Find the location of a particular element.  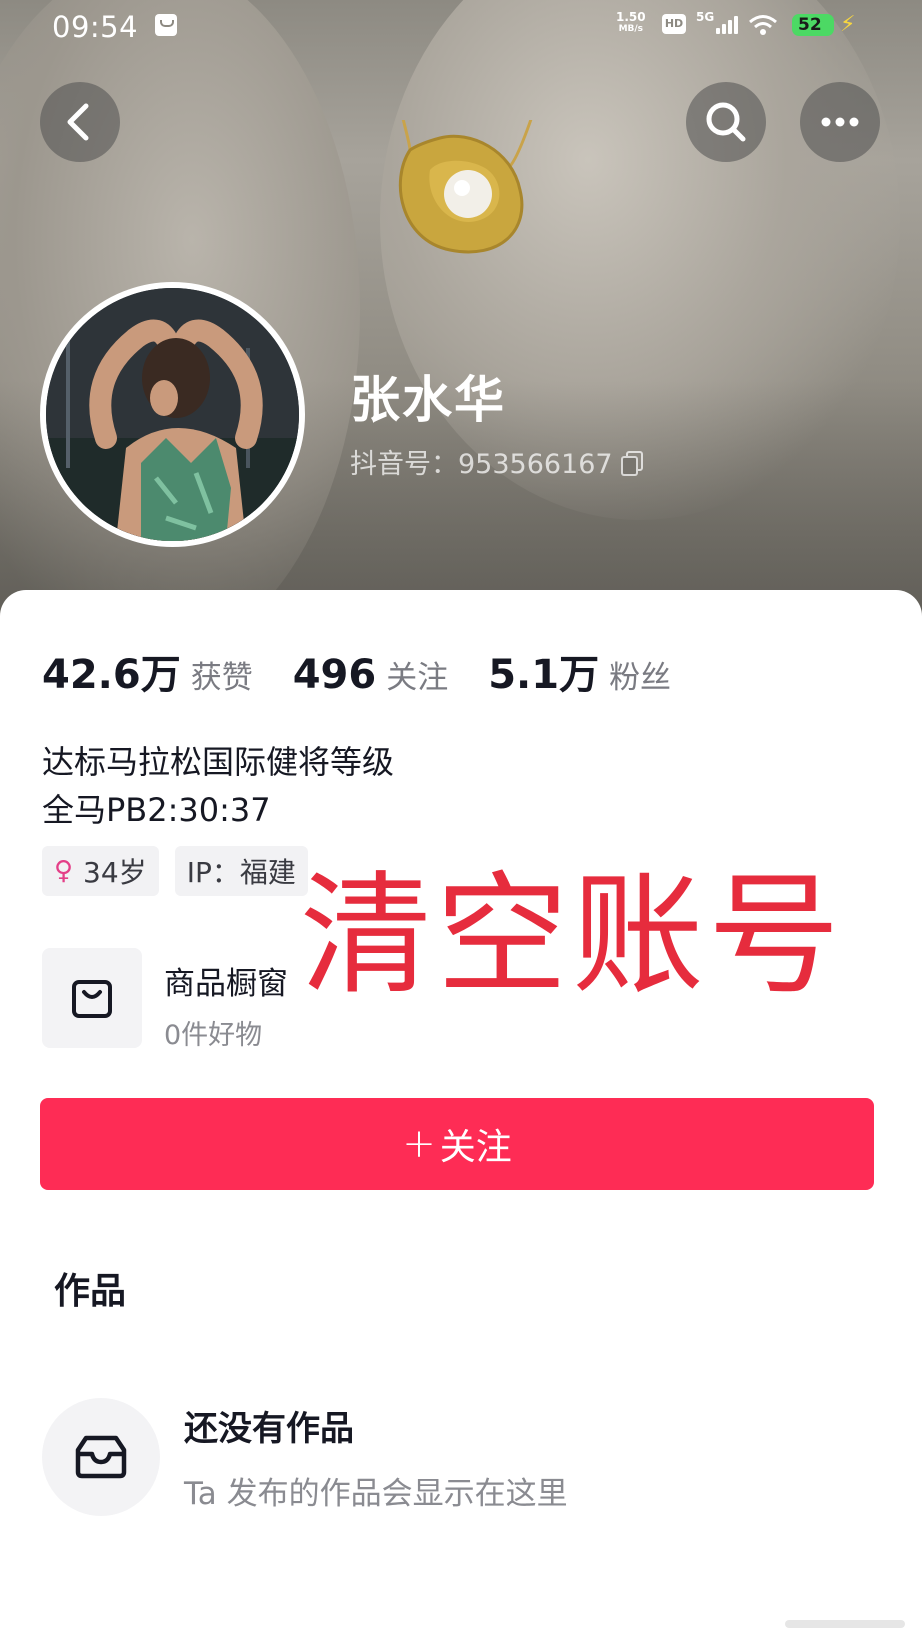

shopping-bag-icon is located at coordinates (92, 998).